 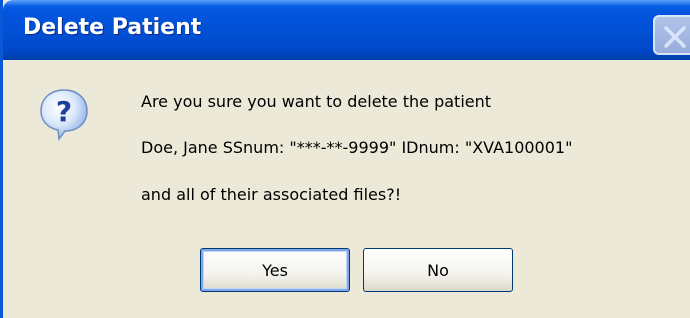 I want to click on close-icon, so click(x=675, y=37).